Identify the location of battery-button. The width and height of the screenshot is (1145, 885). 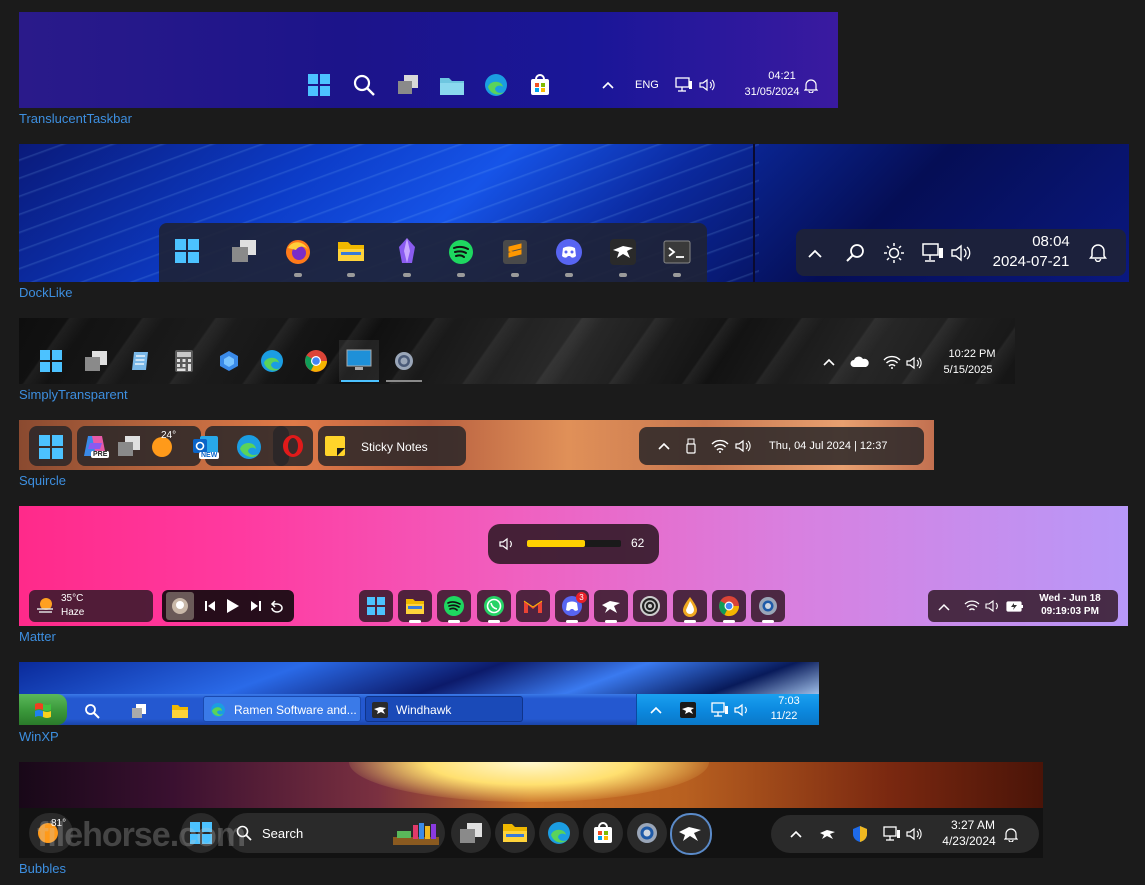
(1015, 606).